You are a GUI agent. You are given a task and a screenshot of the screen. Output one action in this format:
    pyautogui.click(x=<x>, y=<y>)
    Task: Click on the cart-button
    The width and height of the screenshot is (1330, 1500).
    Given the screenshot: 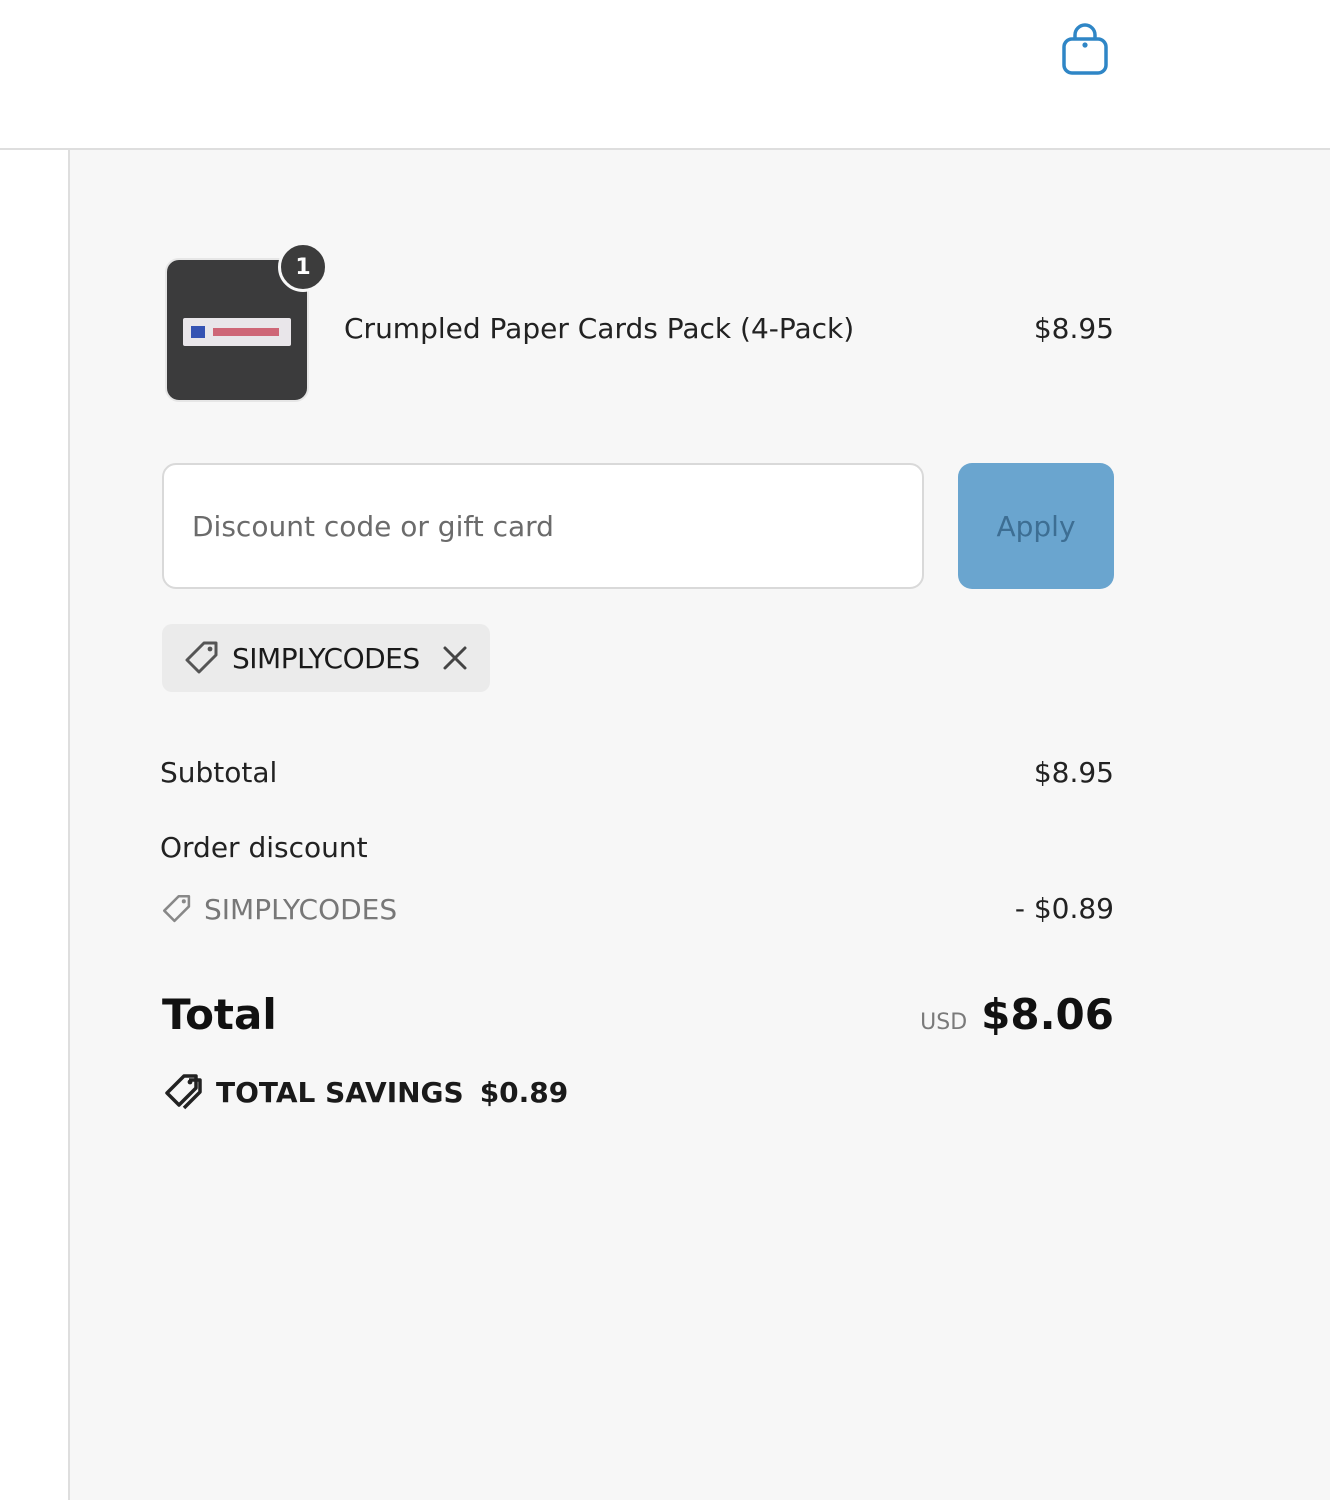 What is the action you would take?
    pyautogui.click(x=1085, y=49)
    